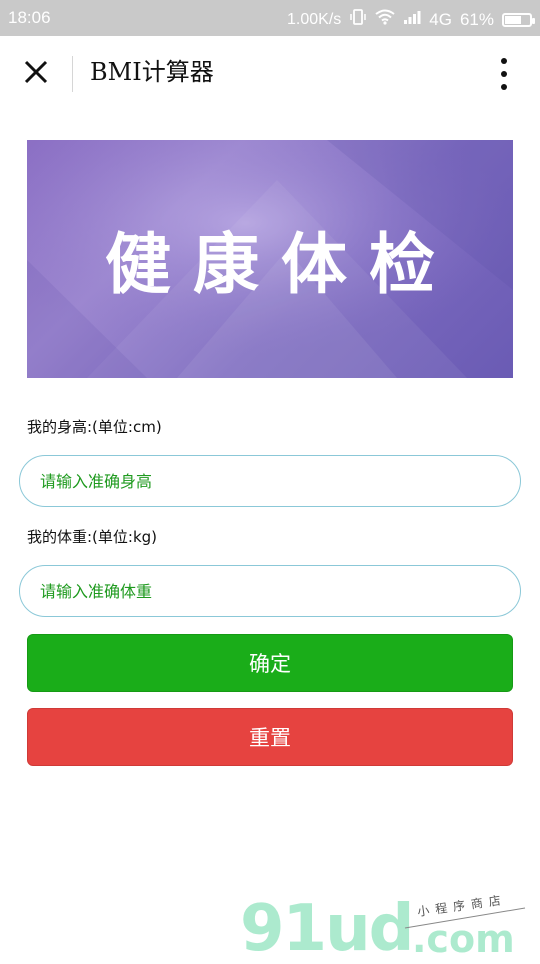 The height and width of the screenshot is (964, 540). I want to click on status-bar: 18:06 1.00K/s 4G 61%, so click(270, 18).